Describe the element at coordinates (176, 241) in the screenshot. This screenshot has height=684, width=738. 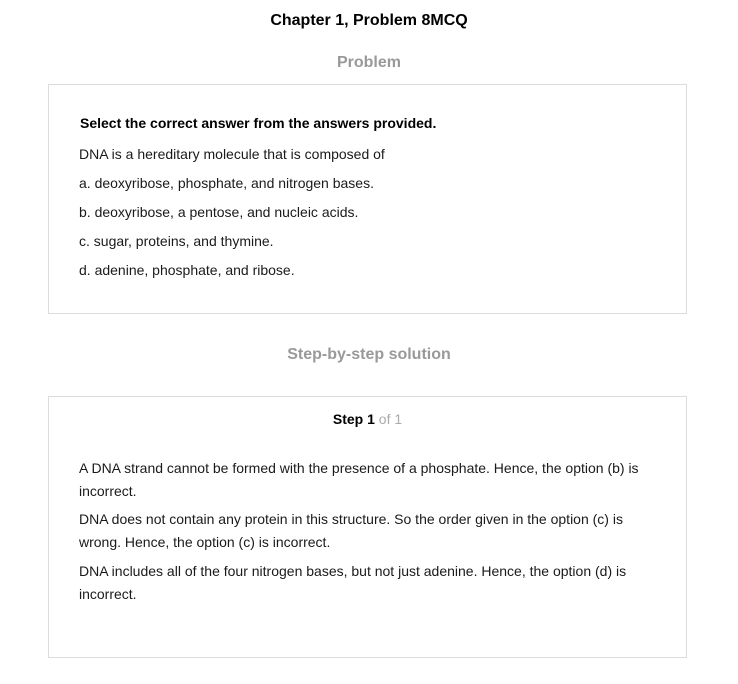
I see `answer-option-c: c. sugar, proteins, and thymine.` at that location.